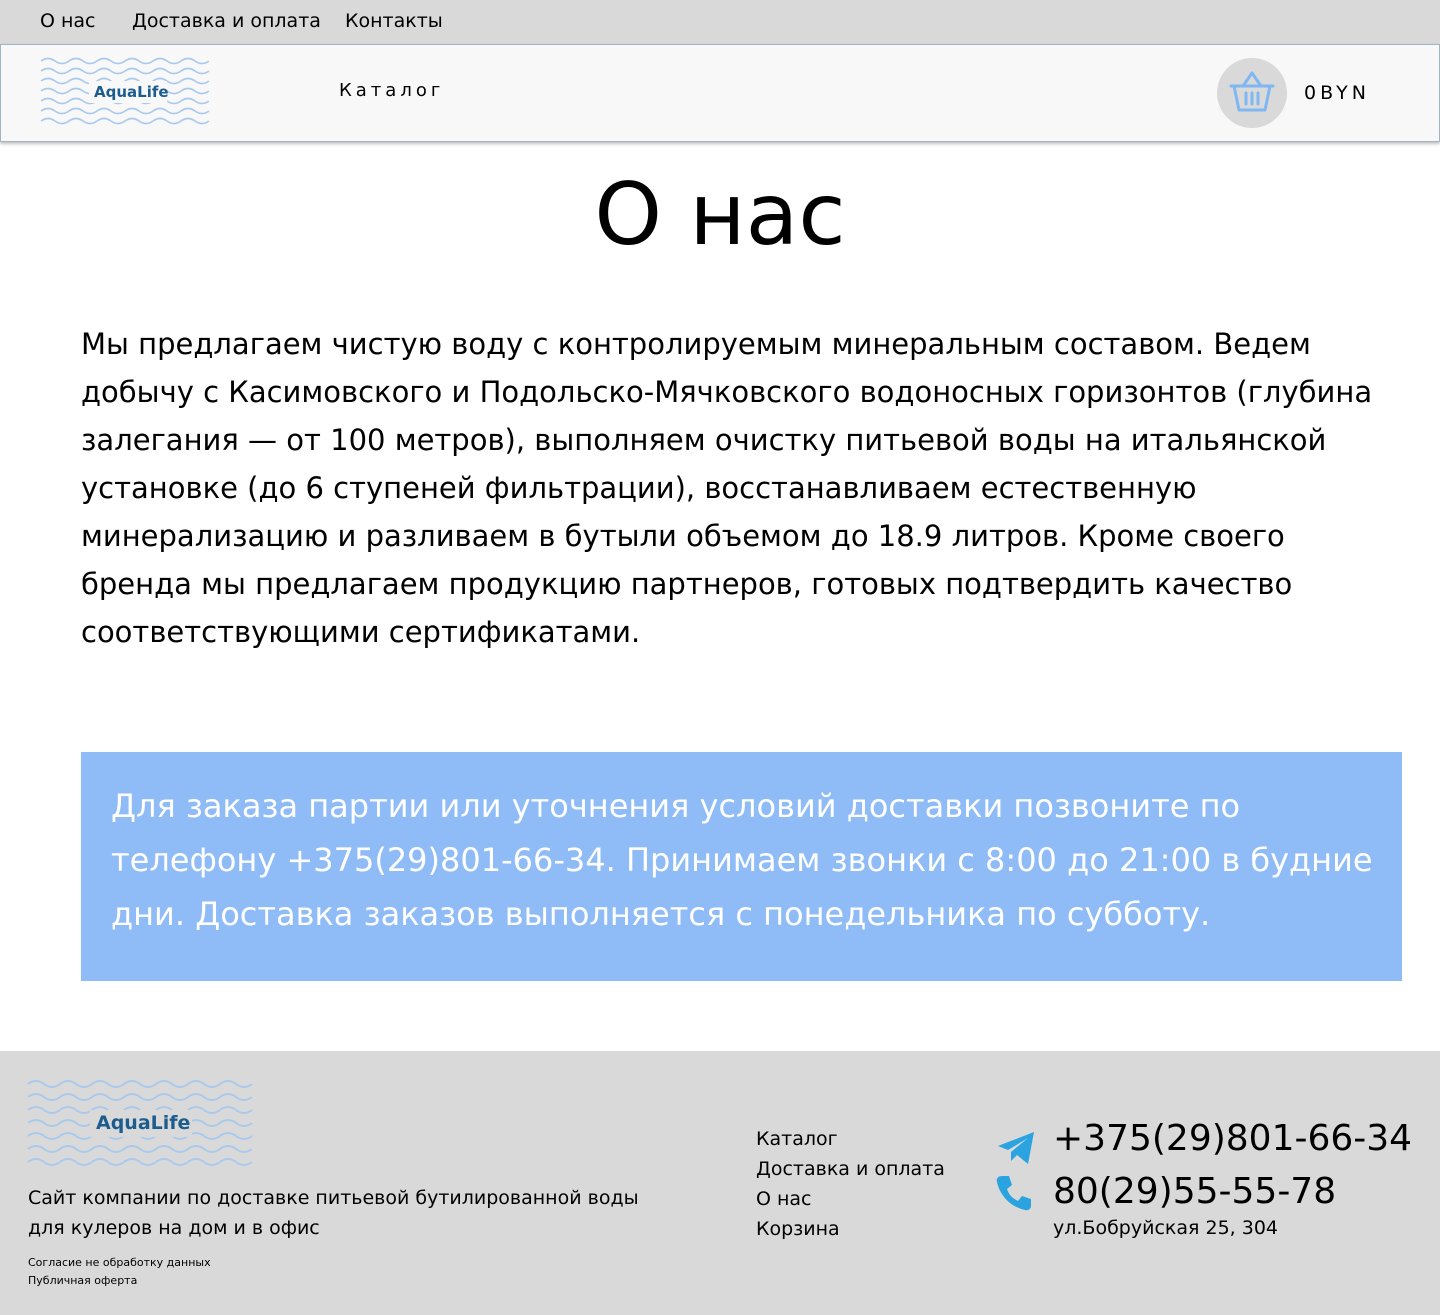 The width and height of the screenshot is (1440, 1315). What do you see at coordinates (1017, 1148) in the screenshot?
I see `telegram-icon` at bounding box center [1017, 1148].